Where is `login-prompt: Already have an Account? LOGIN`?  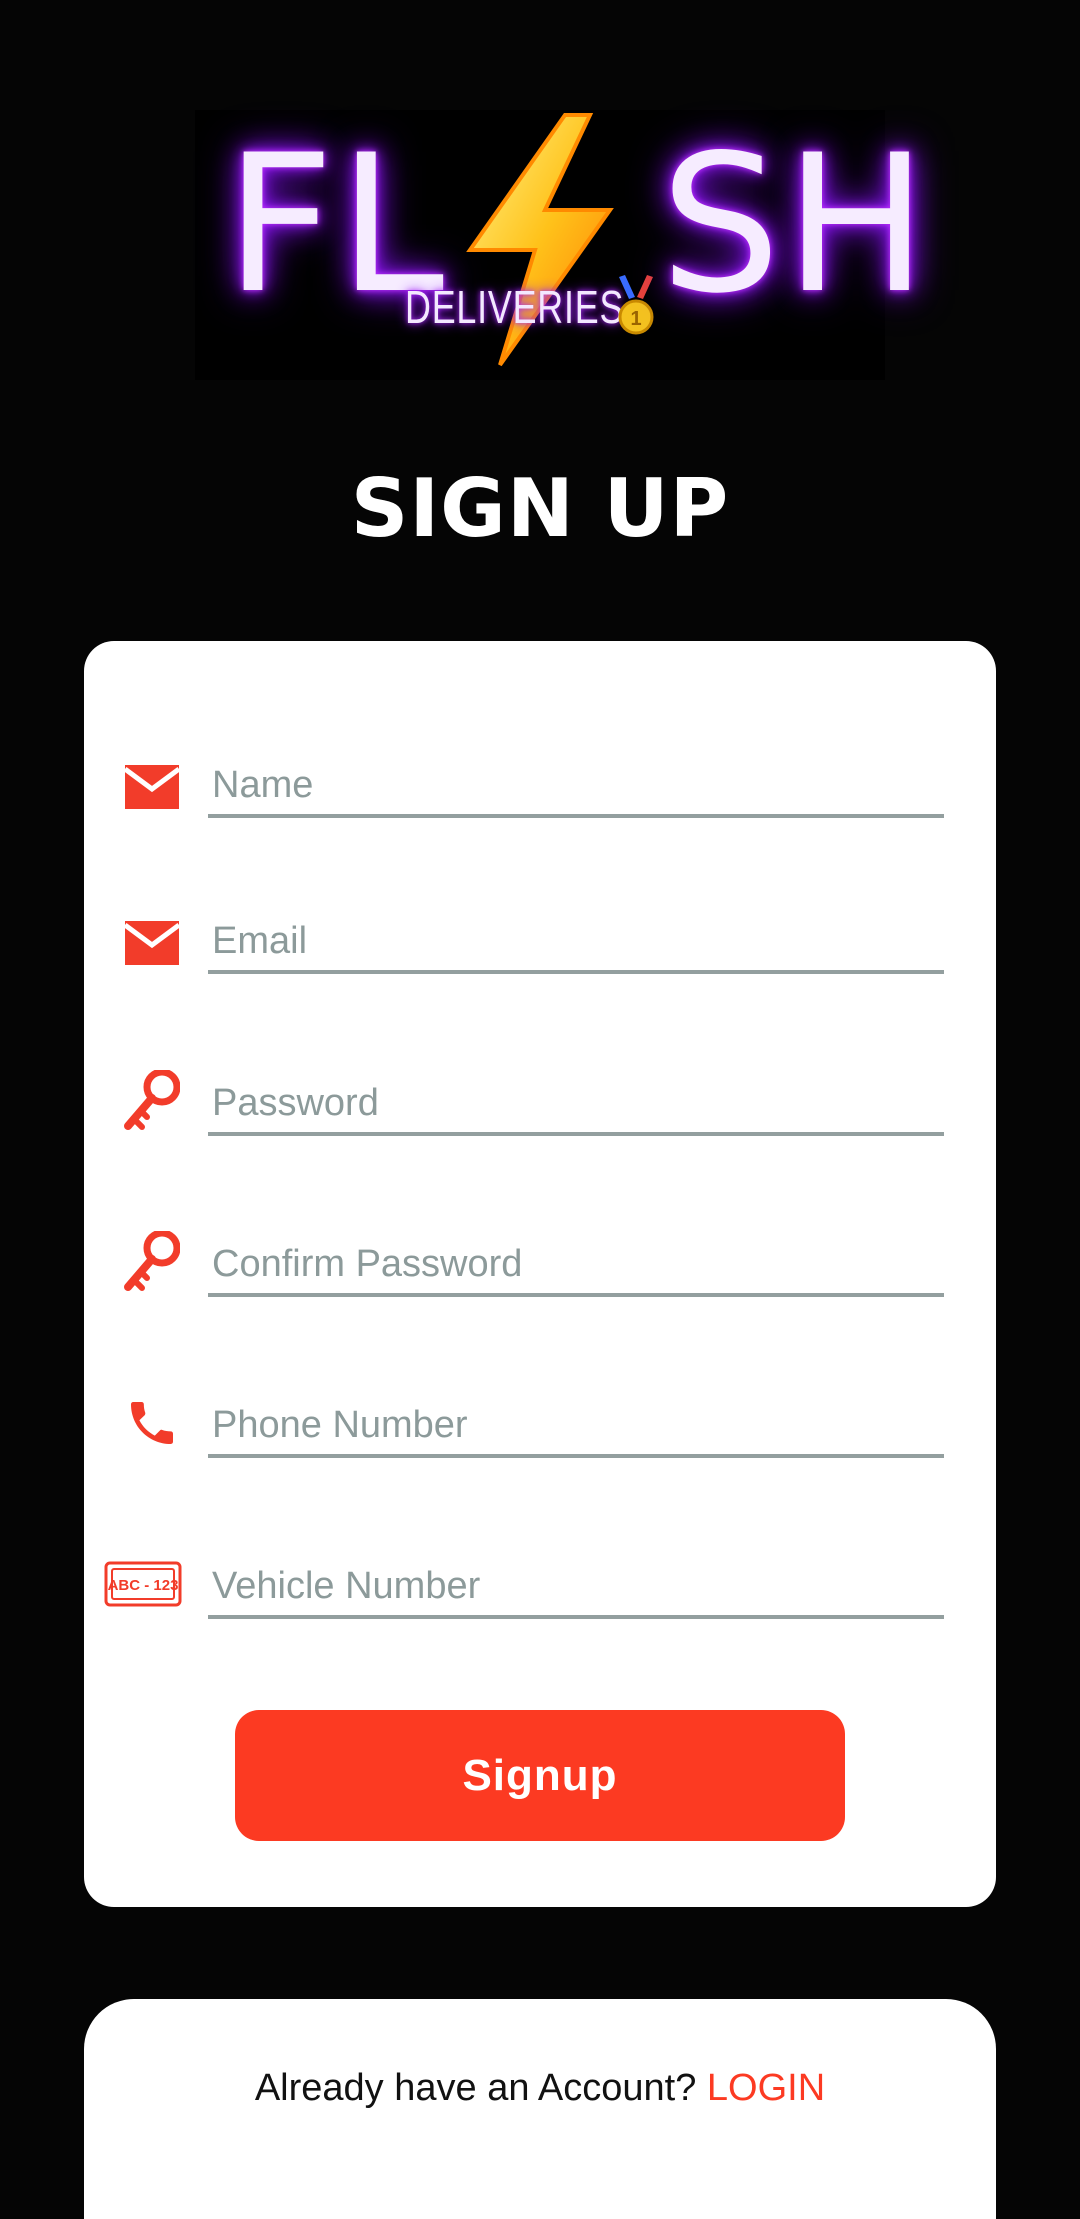
login-prompt: Already have an Account? LOGIN is located at coordinates (540, 2088).